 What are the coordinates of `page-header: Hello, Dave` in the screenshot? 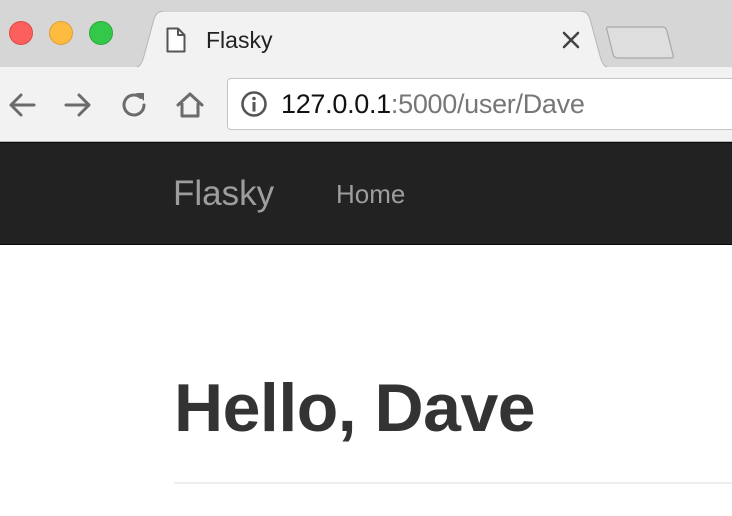 It's located at (453, 408).